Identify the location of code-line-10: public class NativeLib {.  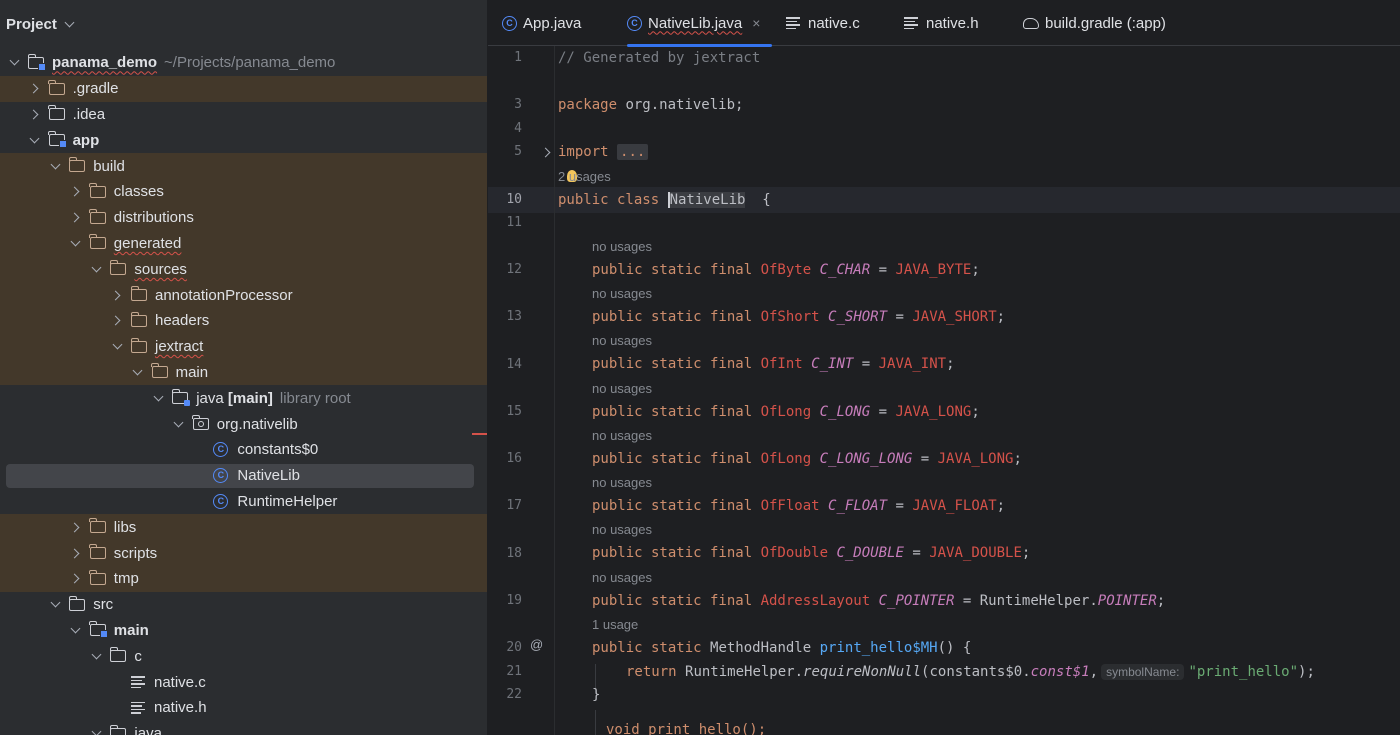
(664, 200).